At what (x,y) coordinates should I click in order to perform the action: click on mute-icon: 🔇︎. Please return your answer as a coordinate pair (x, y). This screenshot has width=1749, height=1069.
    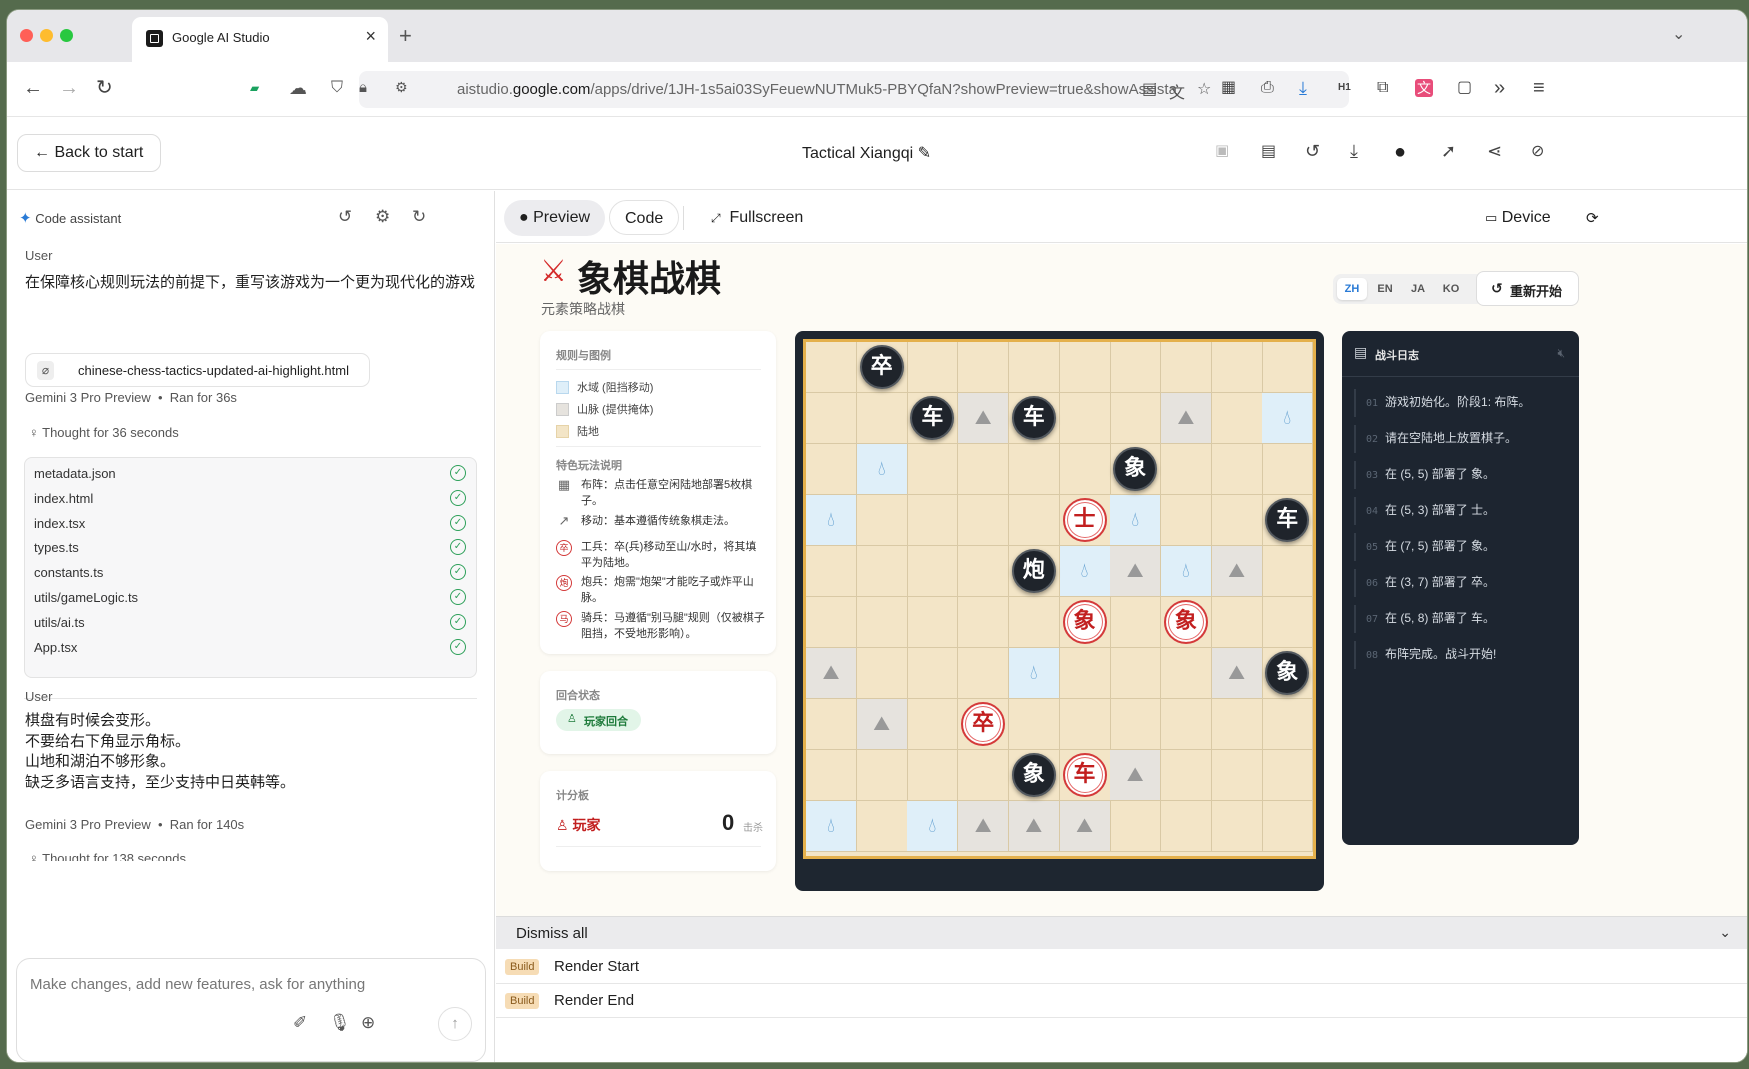
    Looking at the image, I should click on (1561, 353).